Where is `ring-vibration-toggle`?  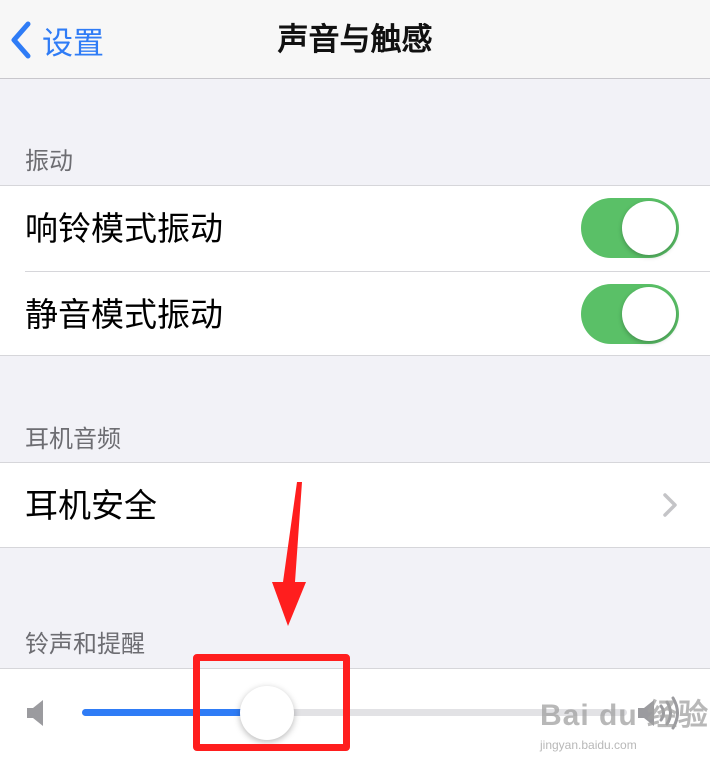 ring-vibration-toggle is located at coordinates (630, 228).